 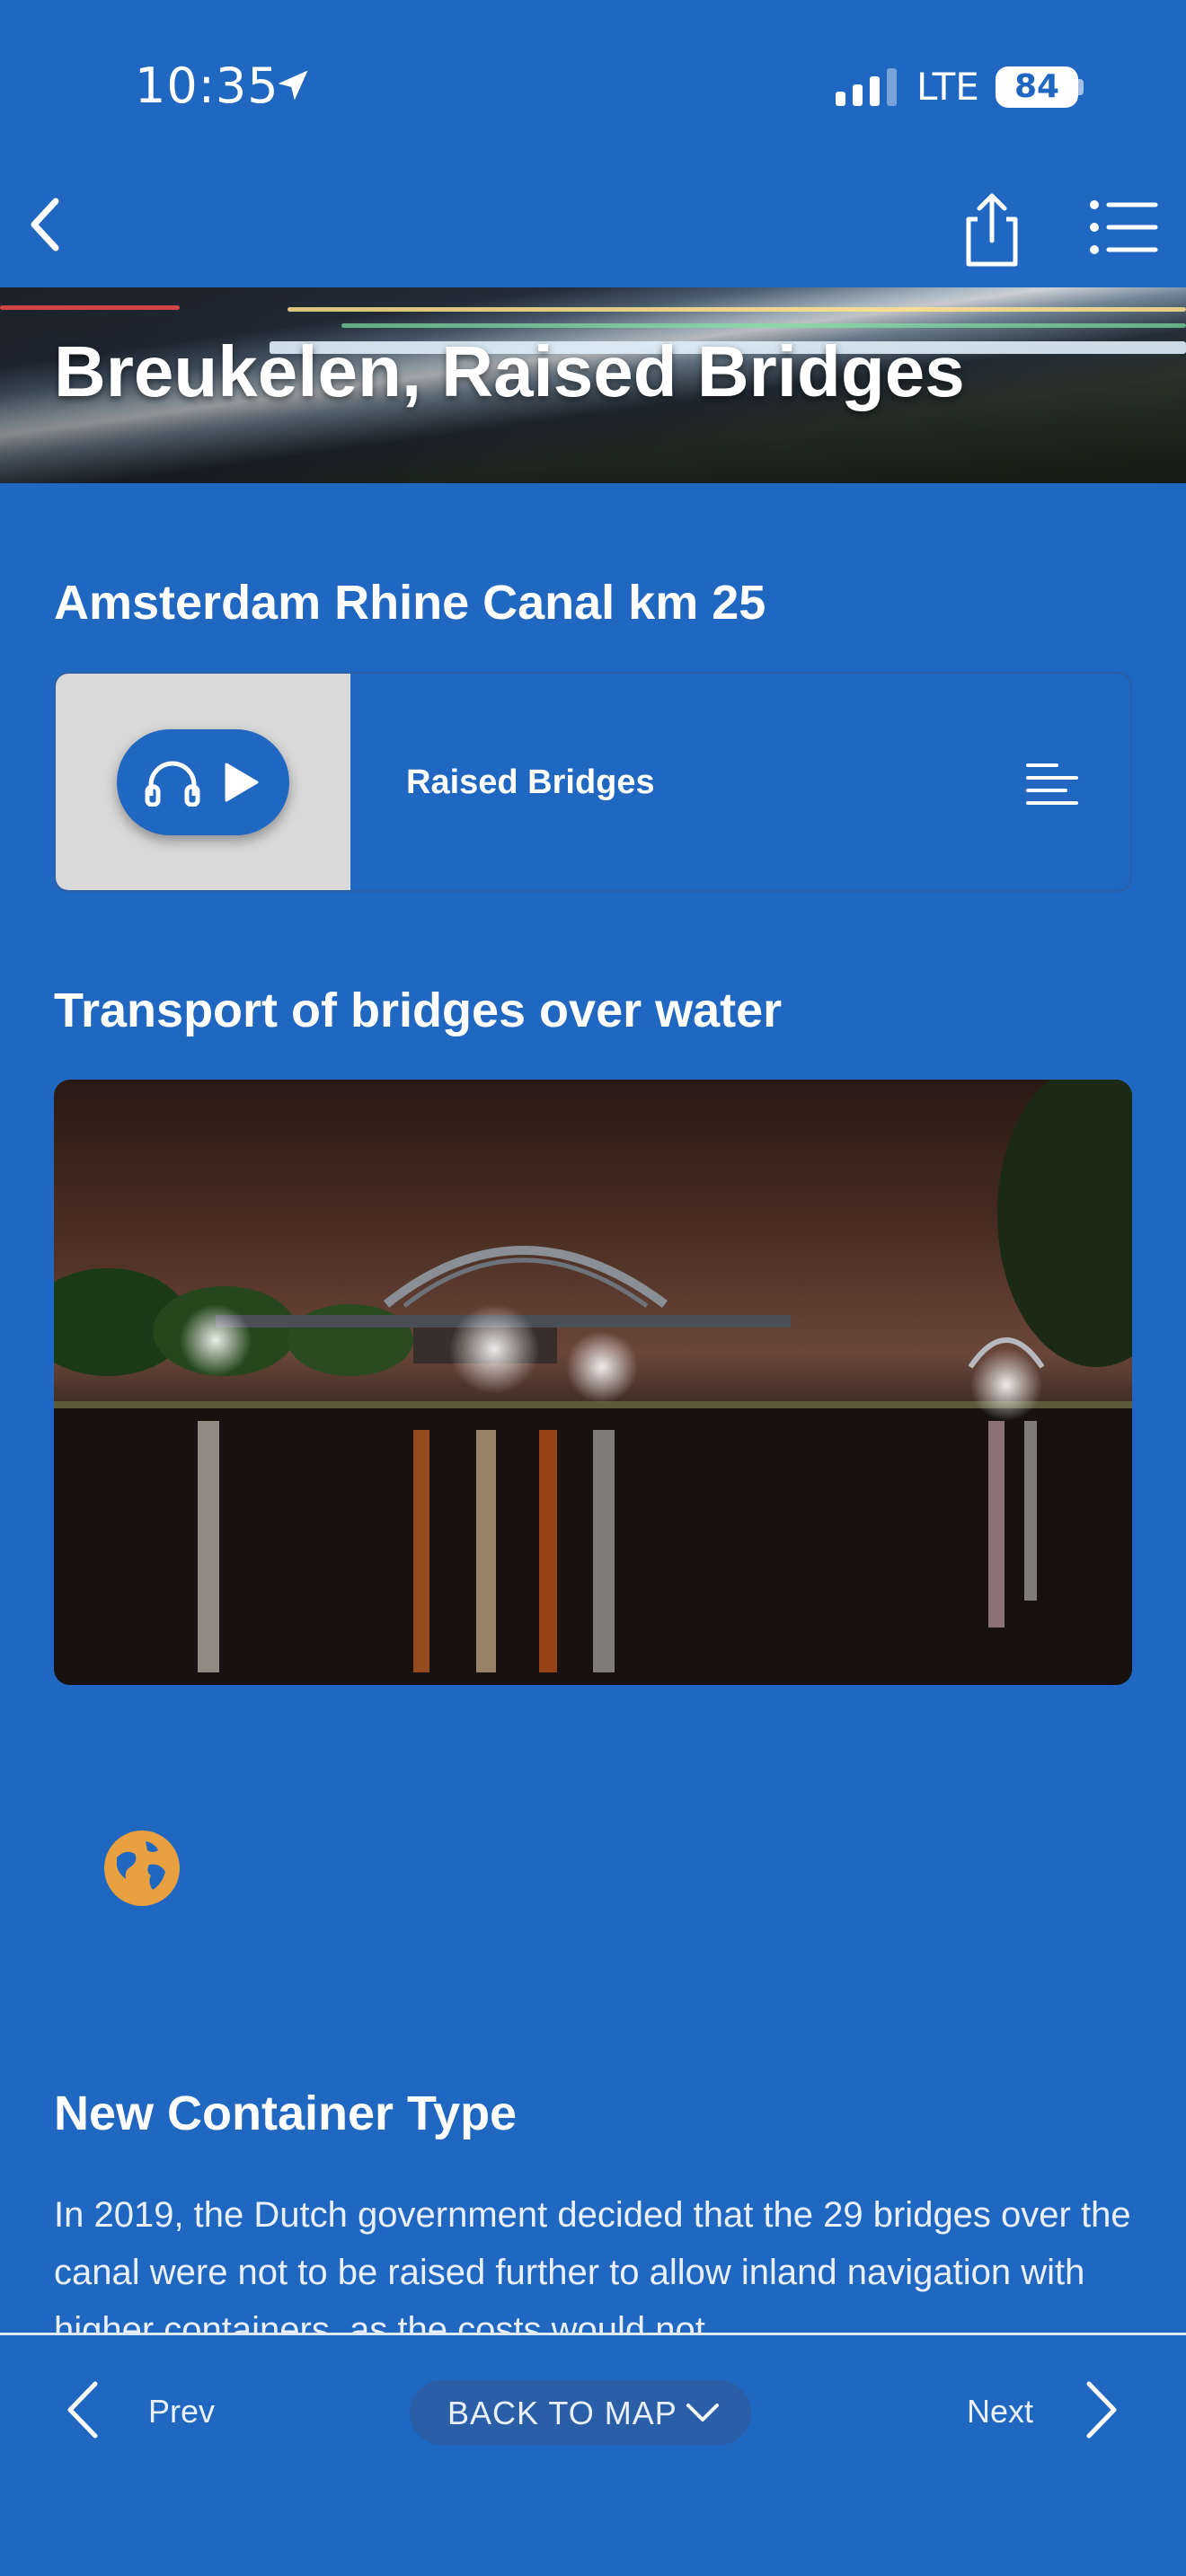 What do you see at coordinates (293, 85) in the screenshot?
I see `location-arrow-icon` at bounding box center [293, 85].